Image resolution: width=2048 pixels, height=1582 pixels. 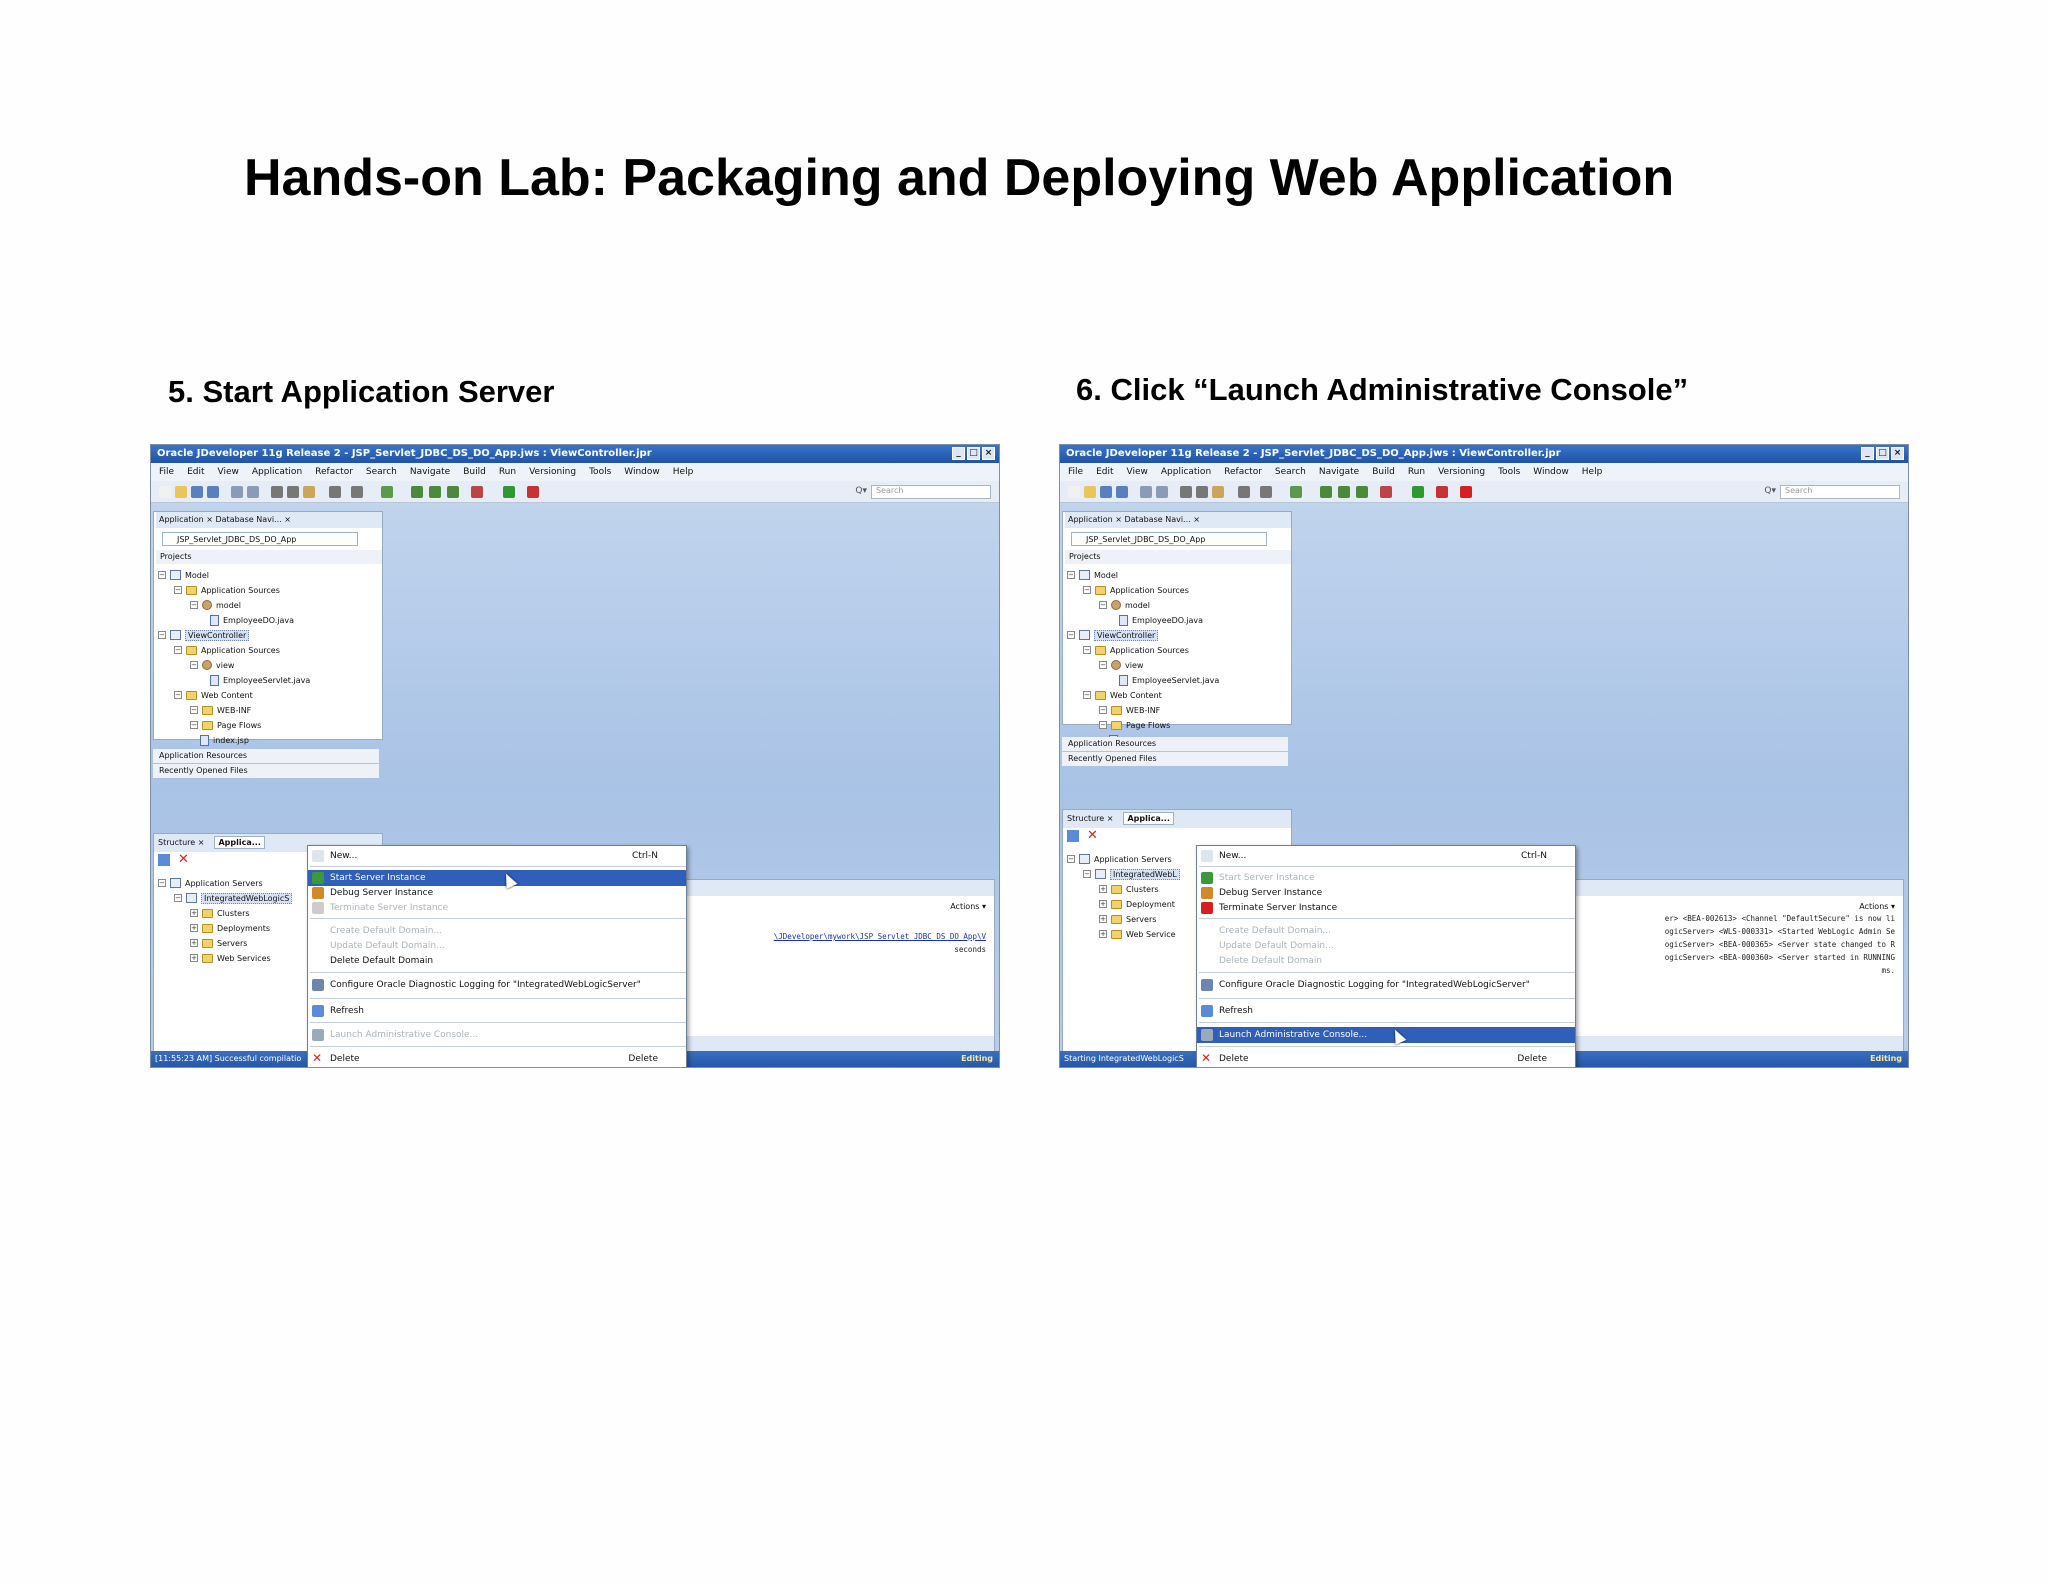 What do you see at coordinates (1073, 836) in the screenshot?
I see `refresh-icon` at bounding box center [1073, 836].